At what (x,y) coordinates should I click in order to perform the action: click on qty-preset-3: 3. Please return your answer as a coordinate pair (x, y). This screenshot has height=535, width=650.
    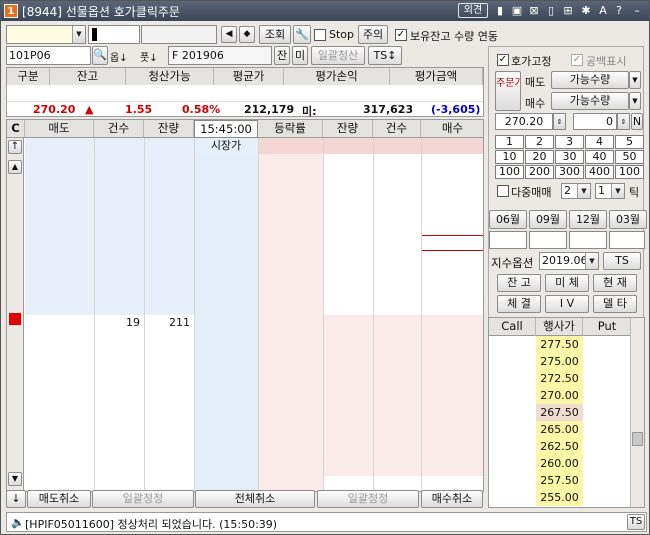
    Looking at the image, I should click on (569, 142).